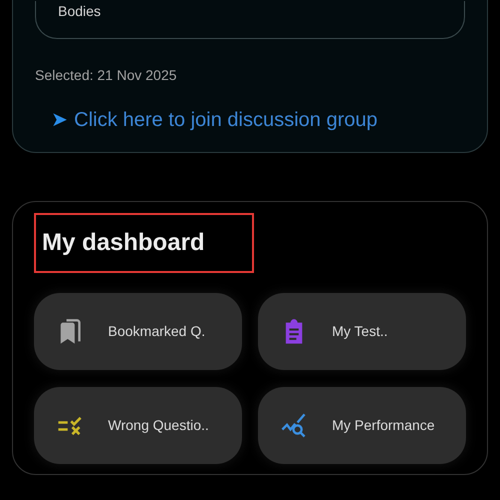 Image resolution: width=500 pixels, height=500 pixels. Describe the element at coordinates (144, 243) in the screenshot. I see `dashboard-title: My dashboard` at that location.